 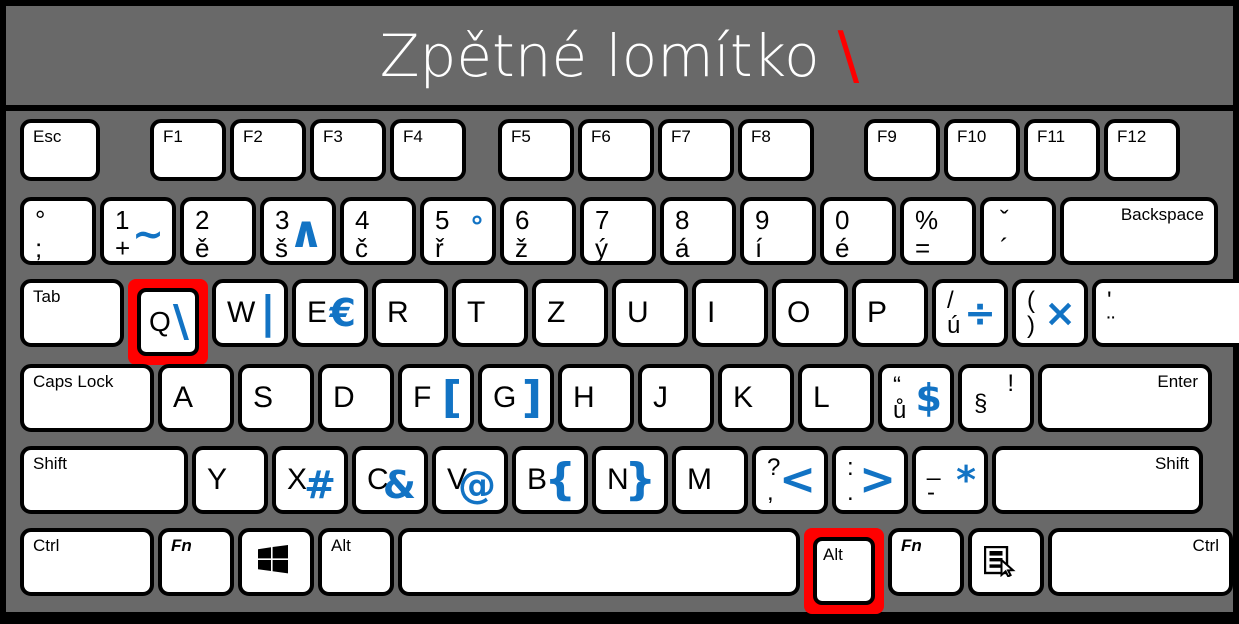 I want to click on key-letter: G, so click(x=505, y=397).